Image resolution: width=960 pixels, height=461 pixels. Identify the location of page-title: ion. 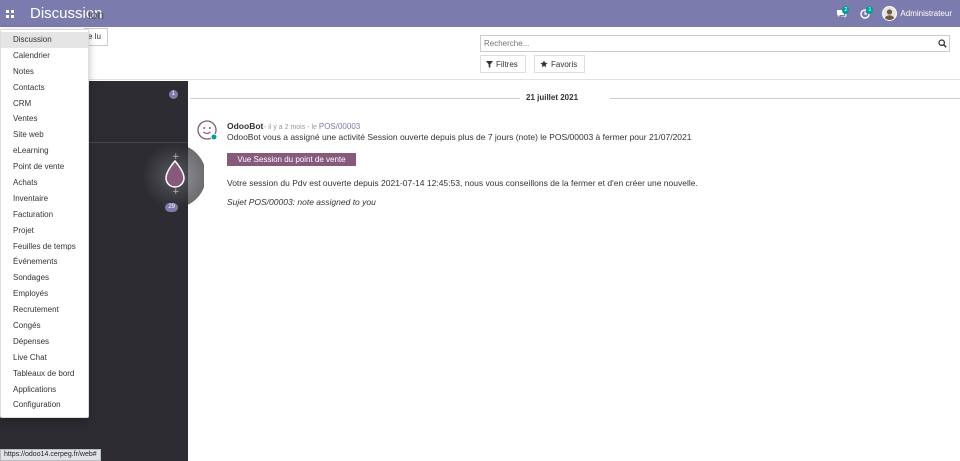
(96, 15).